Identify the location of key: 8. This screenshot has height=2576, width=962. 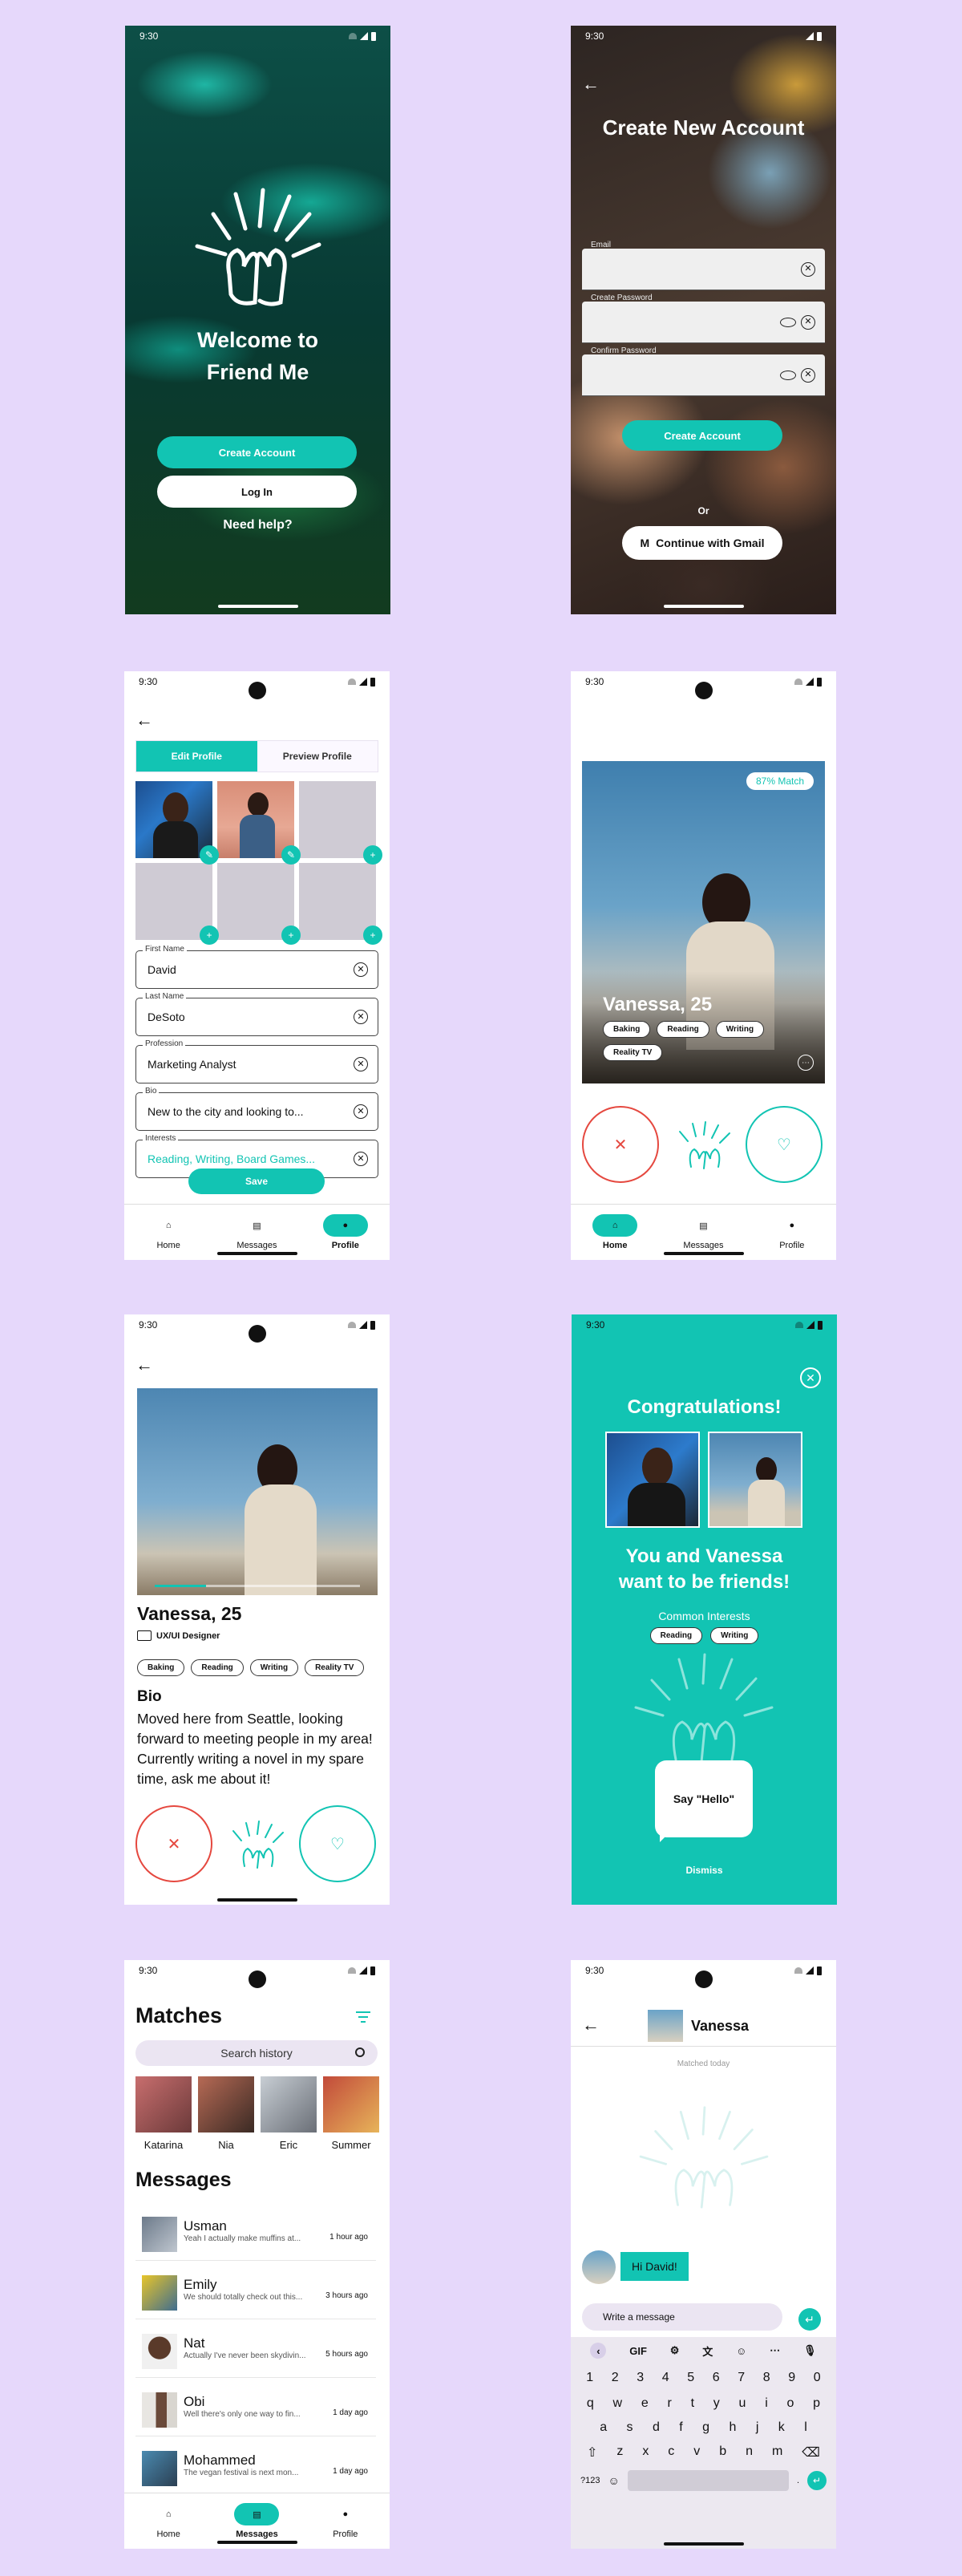
(766, 2378).